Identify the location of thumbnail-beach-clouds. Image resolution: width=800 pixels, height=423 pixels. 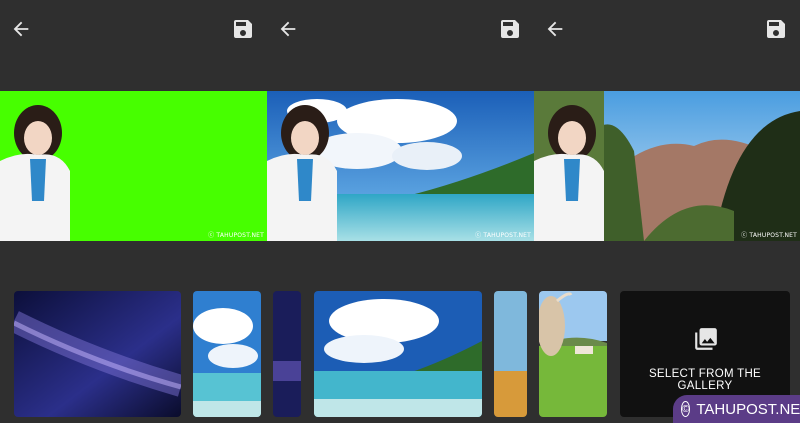
(227, 354).